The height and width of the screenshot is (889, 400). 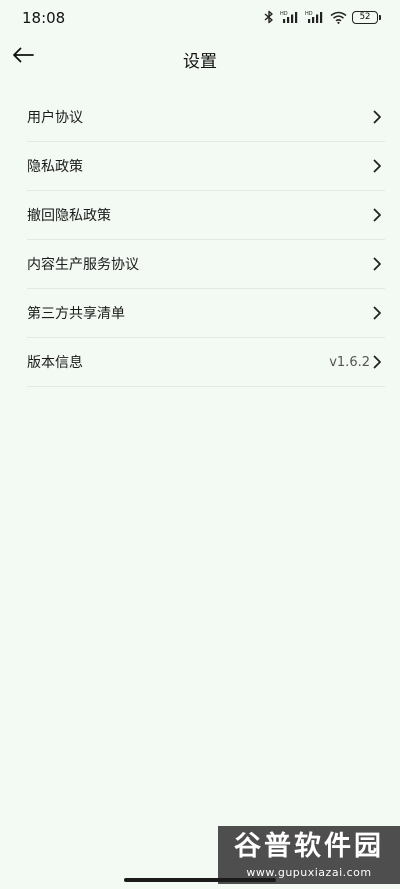 I want to click on menu-item-user-agreement: 用户协议, so click(x=206, y=117).